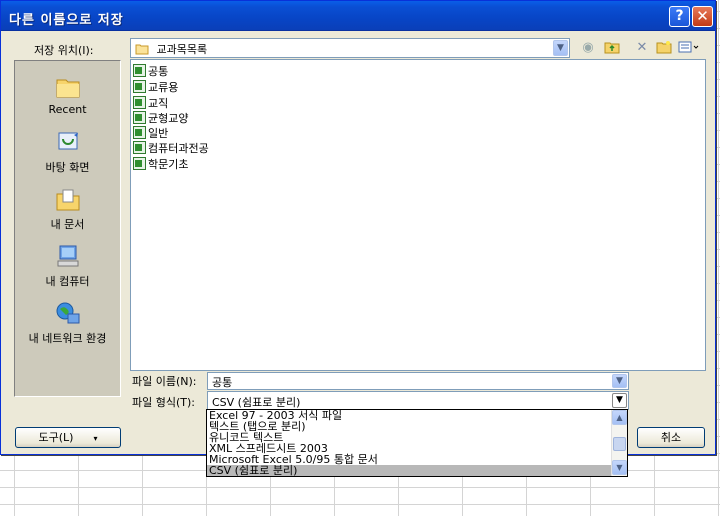 The image size is (720, 516). I want to click on my-computer-icon, so click(67, 256).